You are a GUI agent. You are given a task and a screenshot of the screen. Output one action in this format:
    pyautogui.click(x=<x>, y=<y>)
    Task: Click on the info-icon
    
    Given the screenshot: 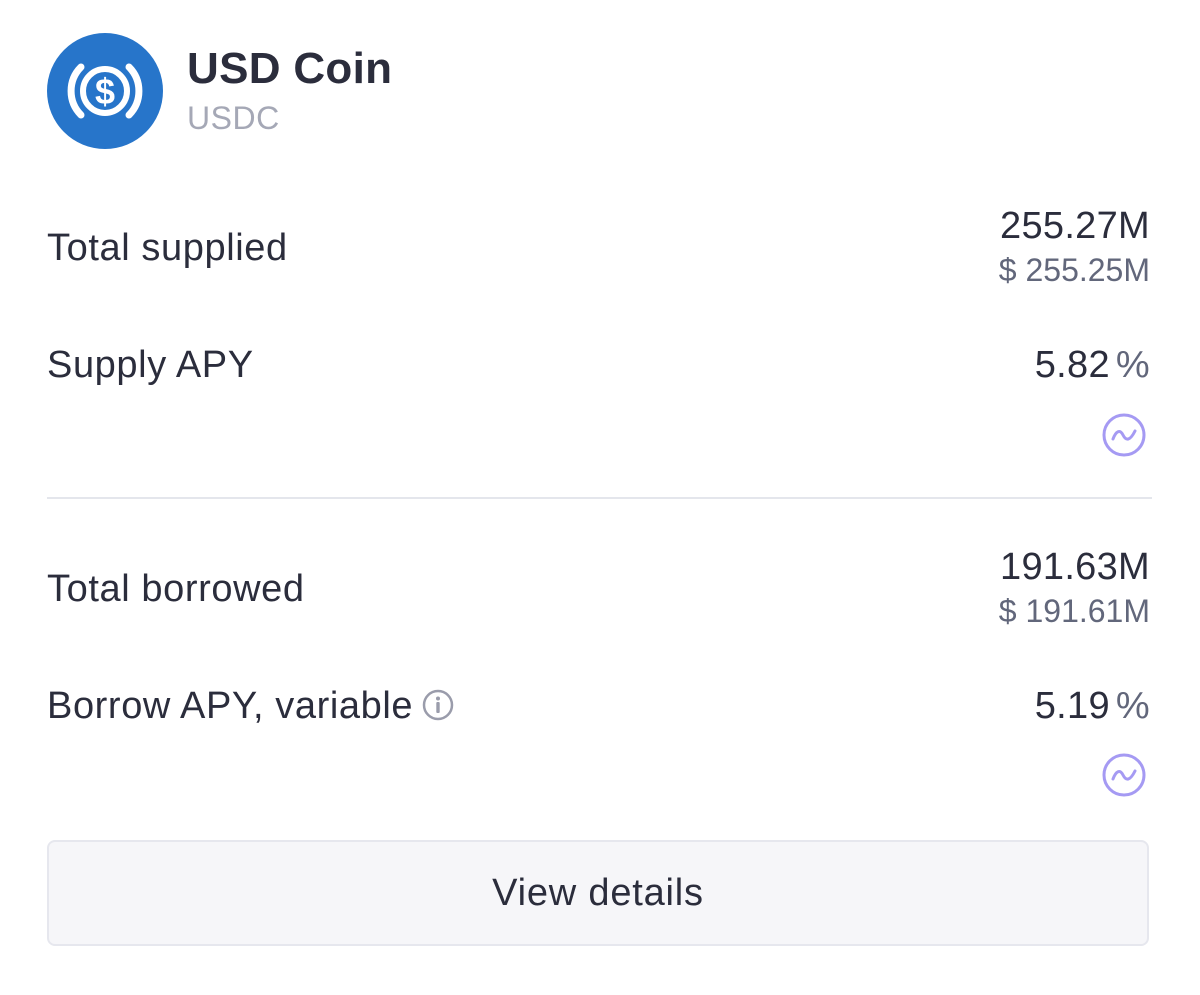 What is the action you would take?
    pyautogui.click(x=438, y=705)
    